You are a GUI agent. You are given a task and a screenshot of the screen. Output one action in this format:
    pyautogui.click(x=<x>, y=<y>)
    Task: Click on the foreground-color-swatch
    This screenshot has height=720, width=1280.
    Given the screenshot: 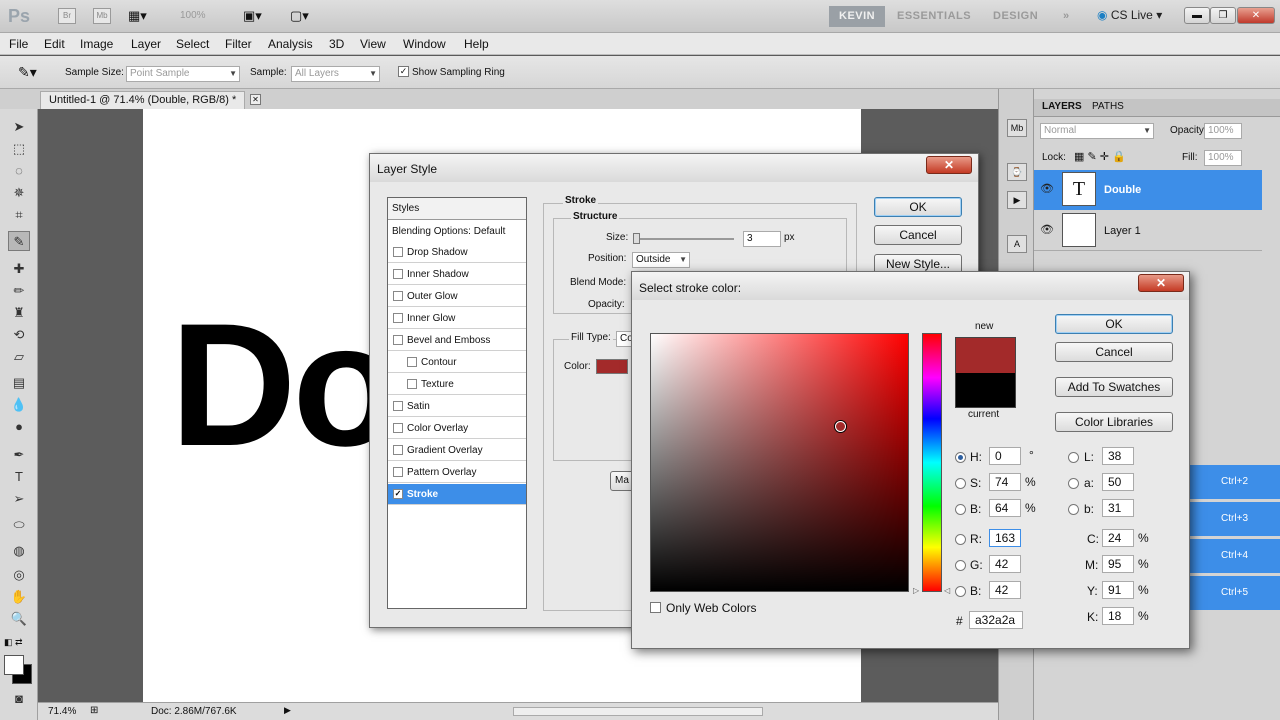 What is the action you would take?
    pyautogui.click(x=14, y=665)
    